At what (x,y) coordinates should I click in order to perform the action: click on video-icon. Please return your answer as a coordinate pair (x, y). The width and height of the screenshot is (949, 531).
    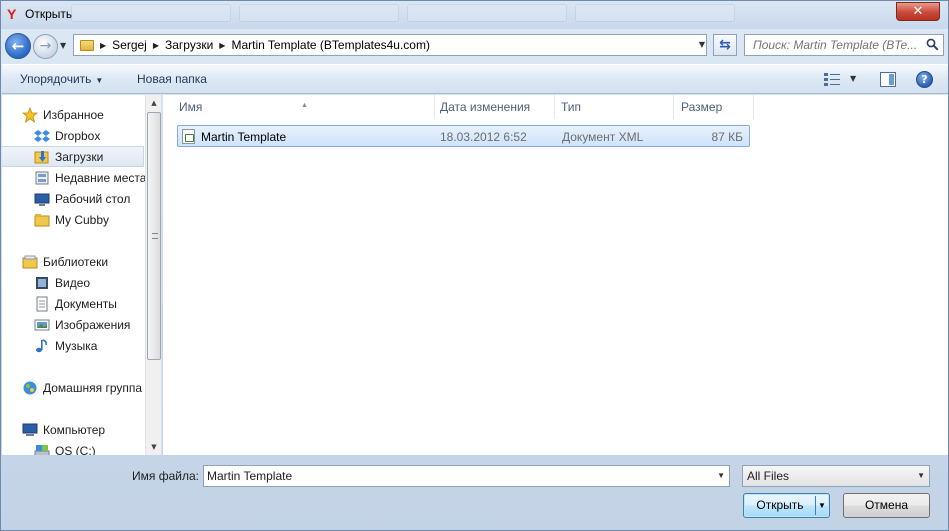
    Looking at the image, I should click on (42, 282).